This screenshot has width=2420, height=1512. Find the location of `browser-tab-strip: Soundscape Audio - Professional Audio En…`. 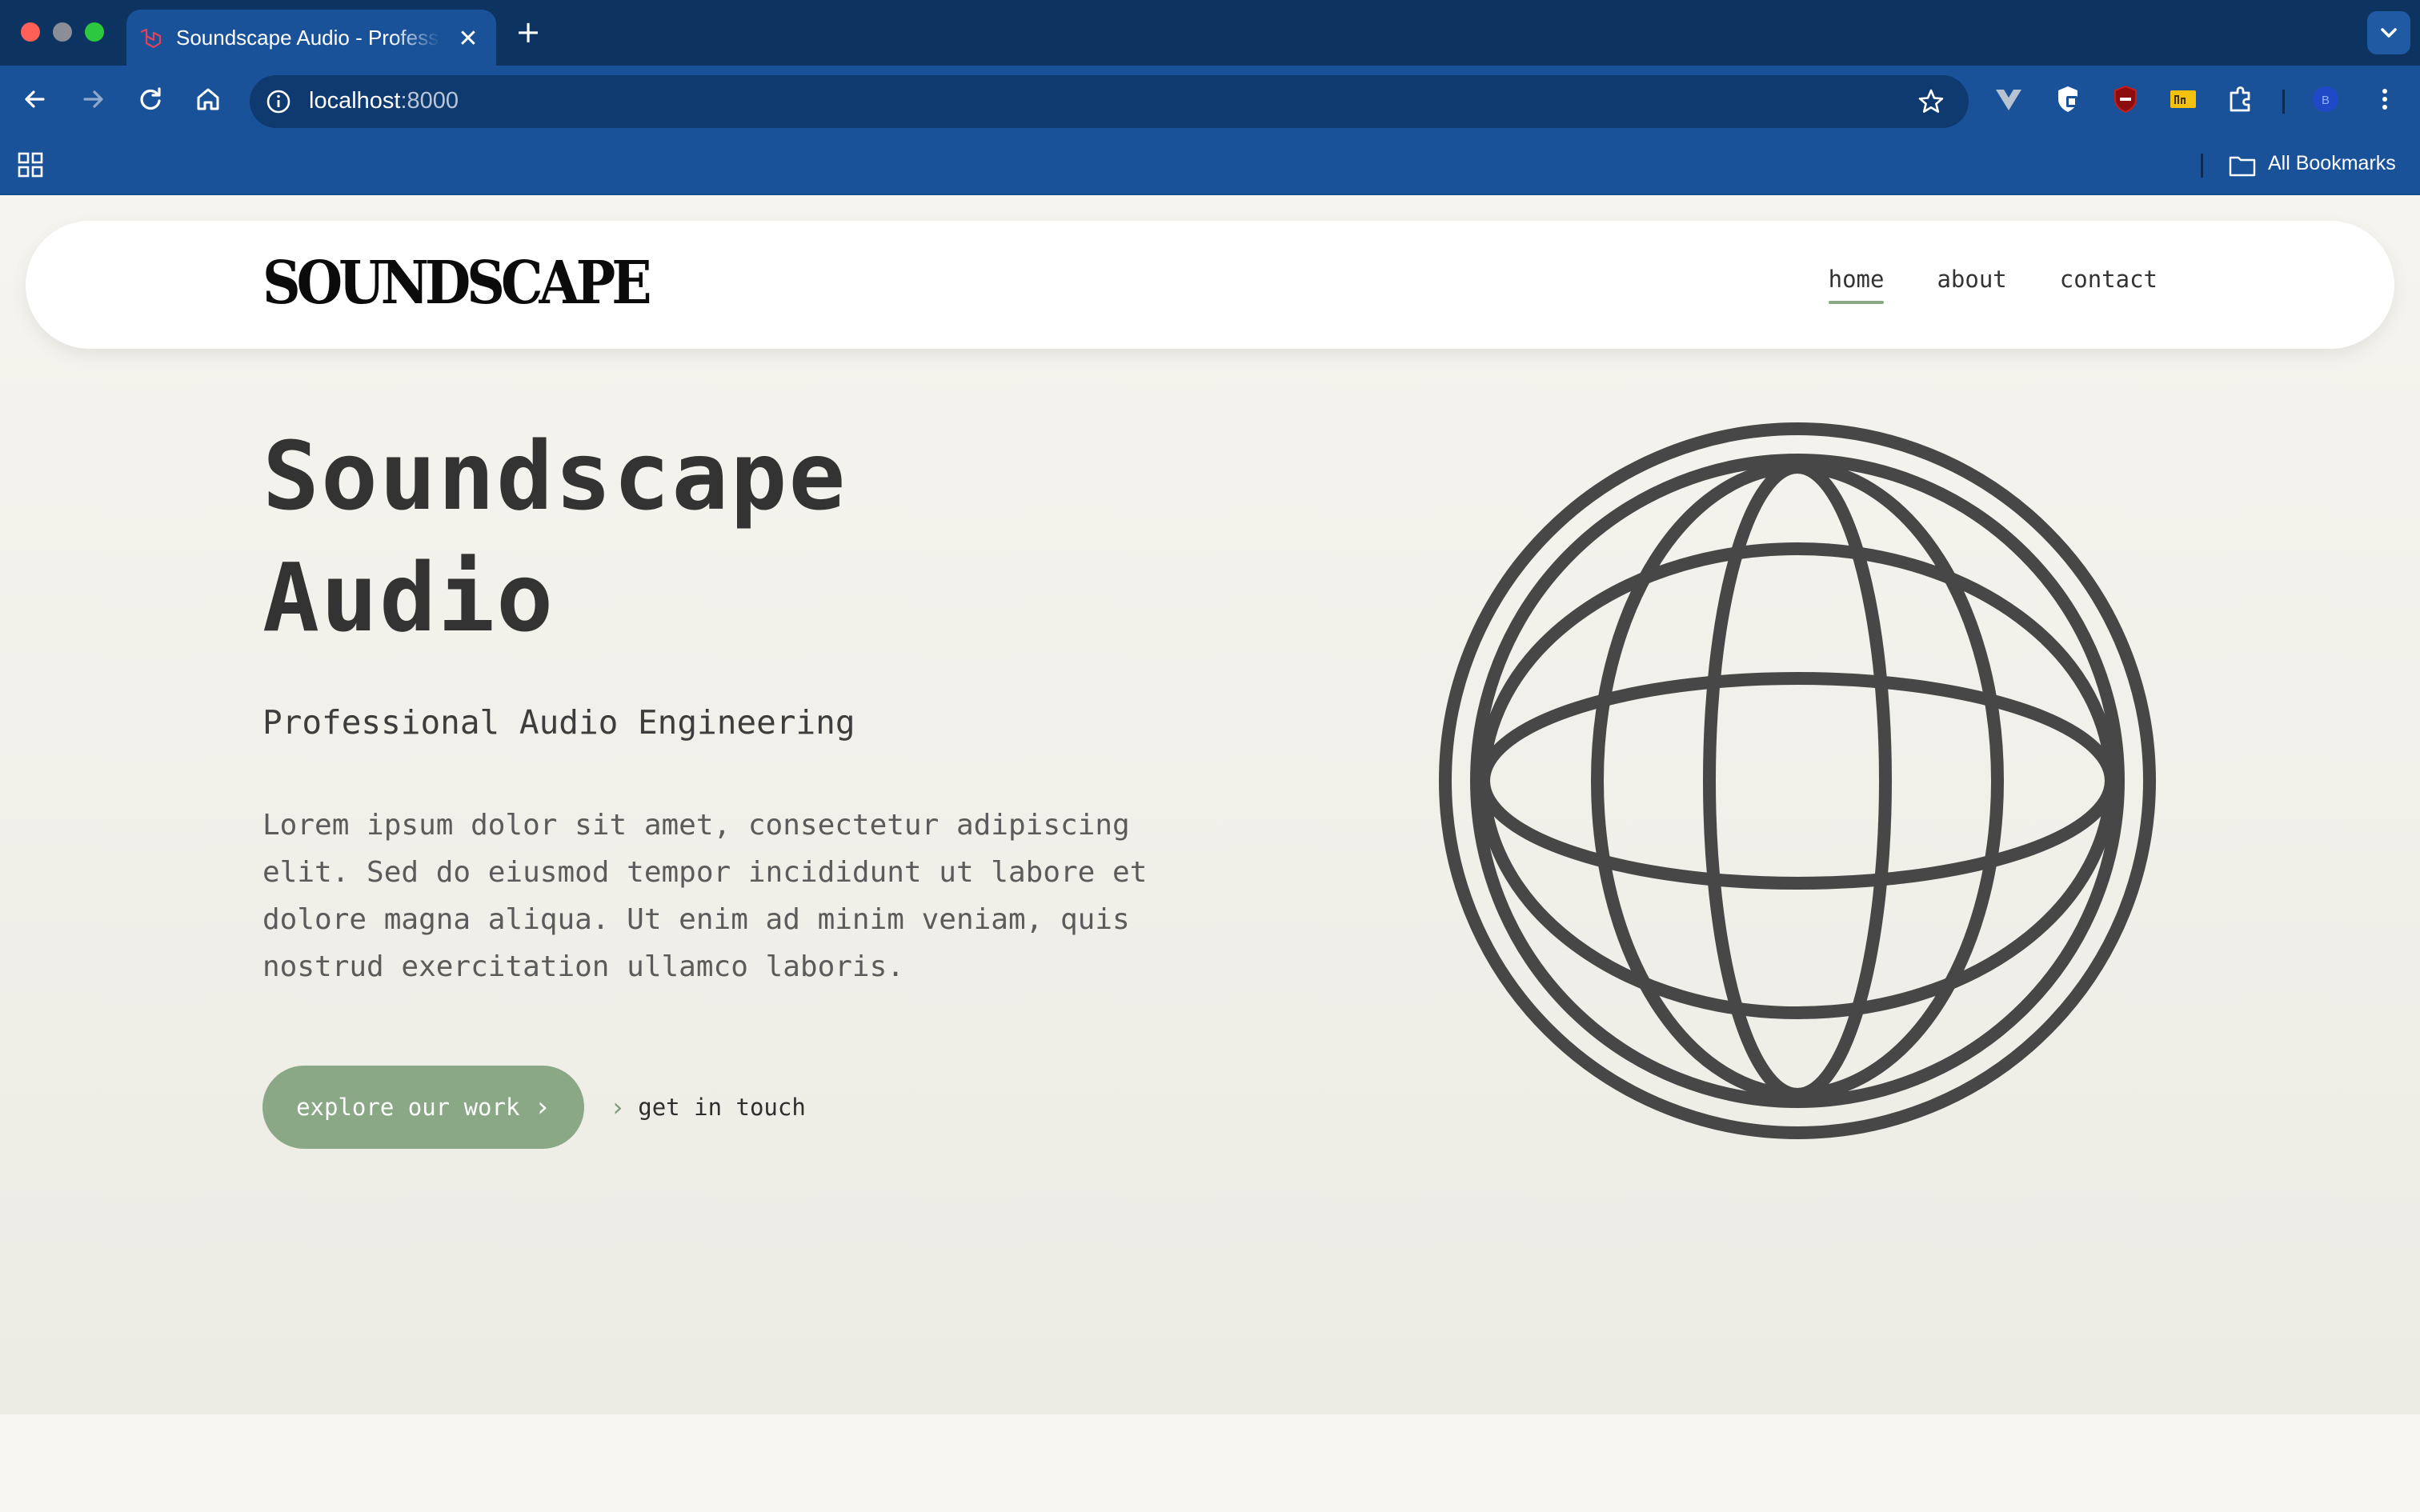

browser-tab-strip: Soundscape Audio - Professional Audio En… is located at coordinates (1210, 33).